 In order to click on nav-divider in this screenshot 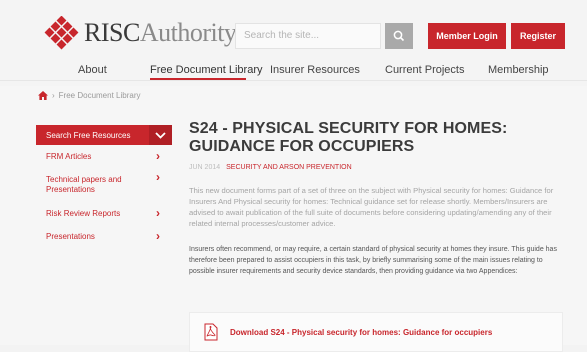, I will do `click(293, 80)`.